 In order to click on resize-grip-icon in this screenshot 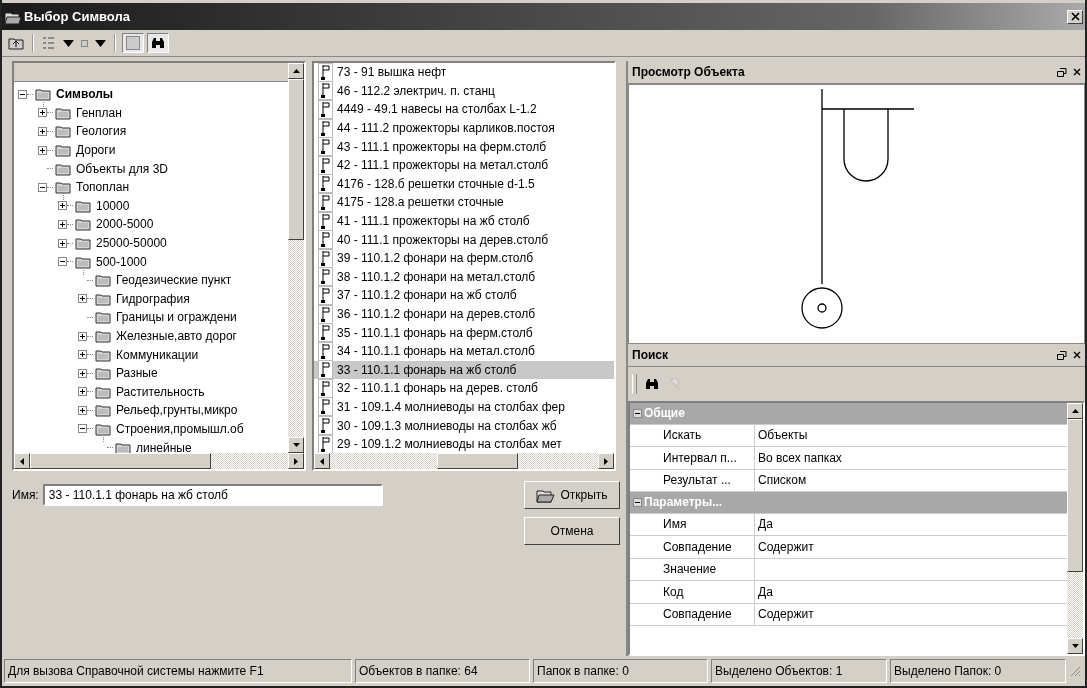, I will do `click(1075, 671)`.